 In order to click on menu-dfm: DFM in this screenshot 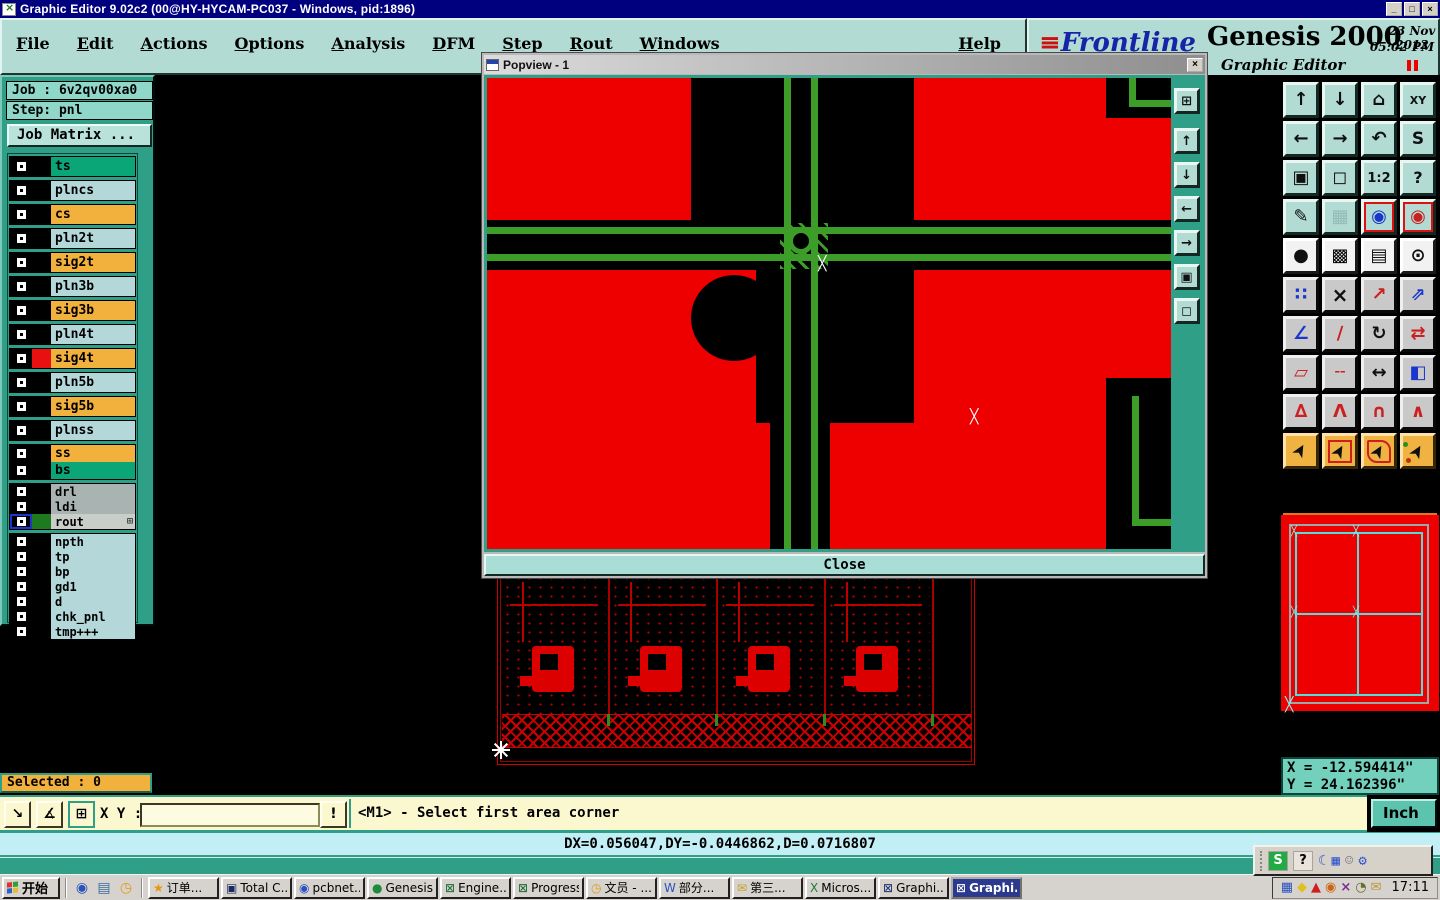, I will do `click(453, 43)`.